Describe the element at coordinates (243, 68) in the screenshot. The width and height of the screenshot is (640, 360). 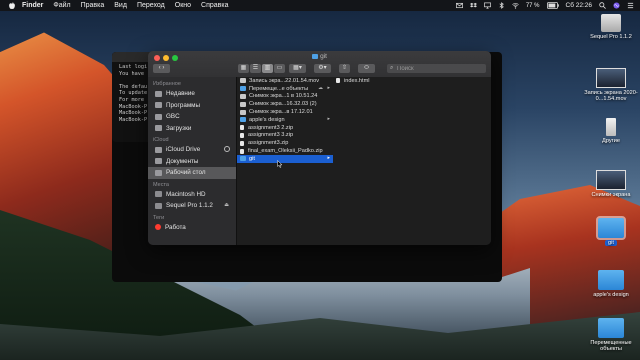
I see `view-icons-button: ▦` at that location.